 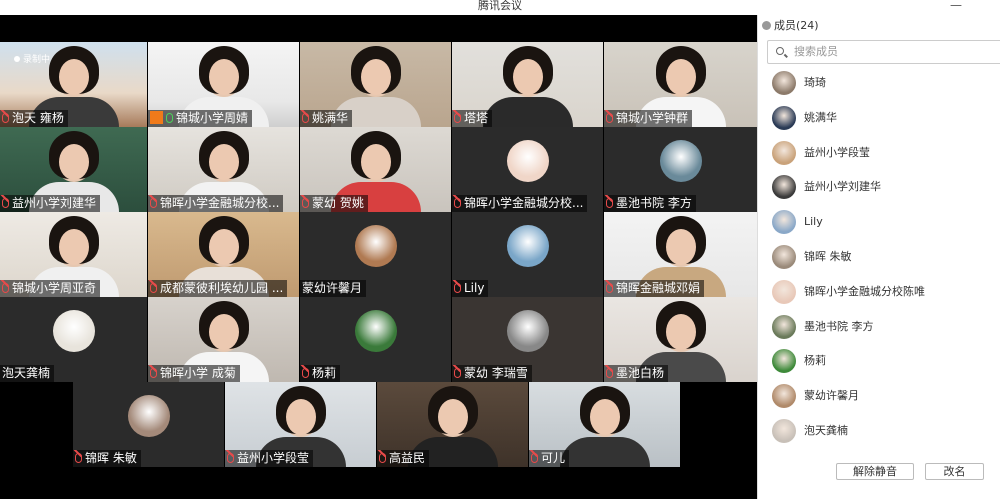 I want to click on participant-name: 塔塔, so click(x=476, y=118).